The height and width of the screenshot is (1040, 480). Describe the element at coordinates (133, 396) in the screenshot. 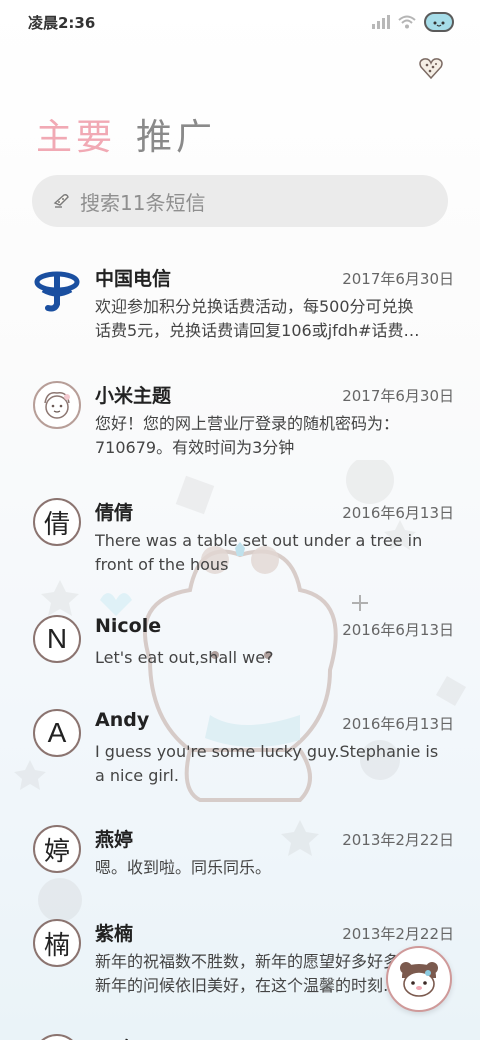

I see `sender-name: 小米主题` at that location.